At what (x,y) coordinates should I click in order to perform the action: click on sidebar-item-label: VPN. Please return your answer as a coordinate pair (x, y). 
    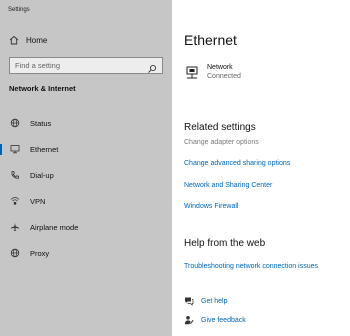
    Looking at the image, I should click on (38, 201).